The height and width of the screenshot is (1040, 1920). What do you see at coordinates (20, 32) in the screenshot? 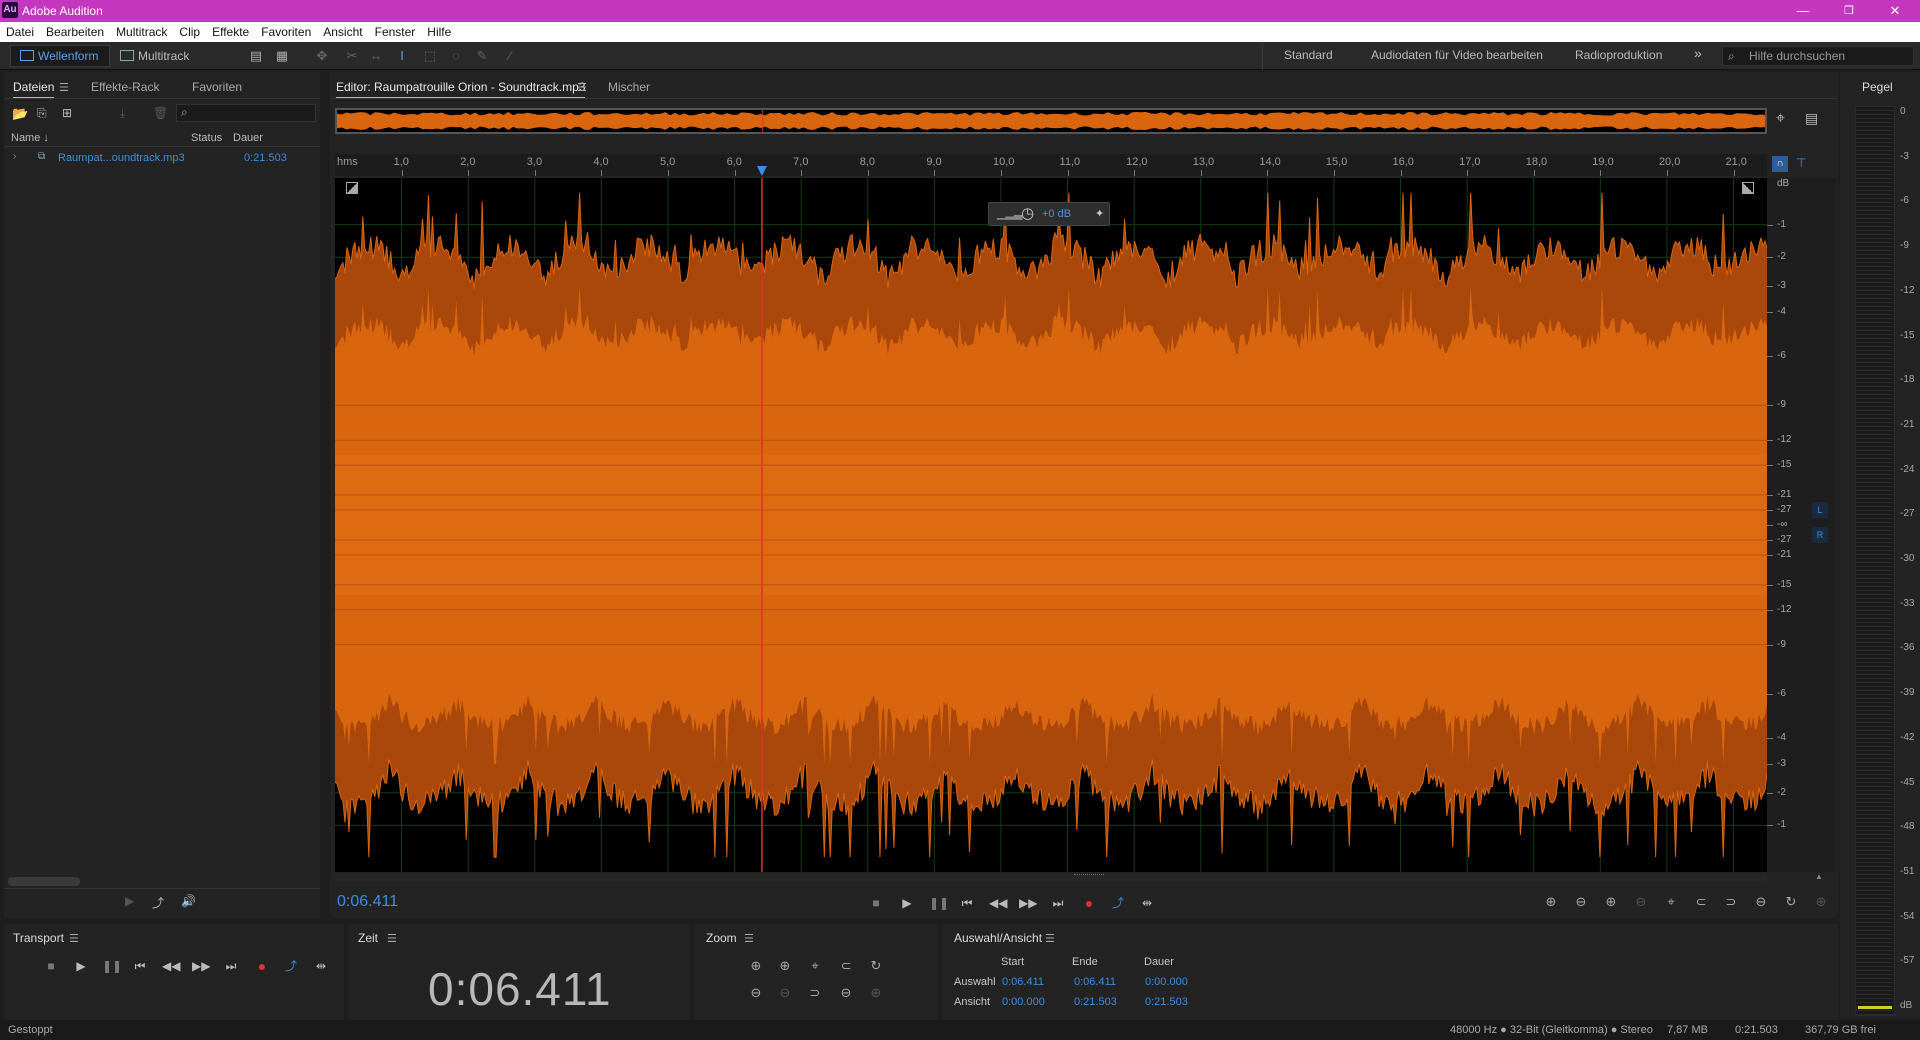
I see `menu-datei: Datei` at bounding box center [20, 32].